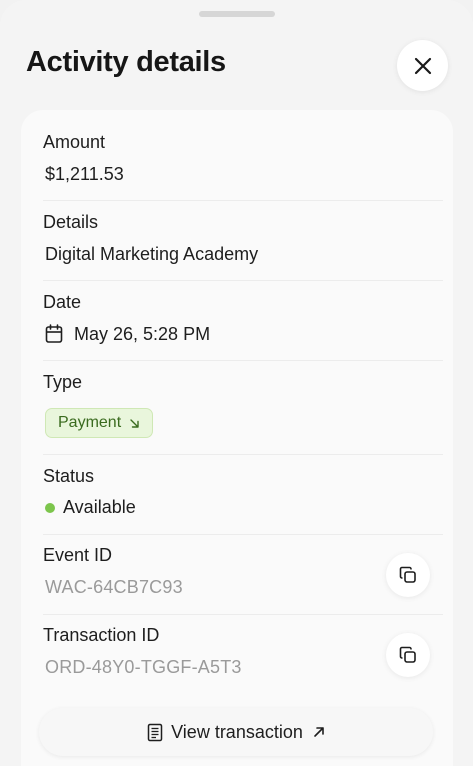  I want to click on details-value: Digital Marketing Academy, so click(152, 254).